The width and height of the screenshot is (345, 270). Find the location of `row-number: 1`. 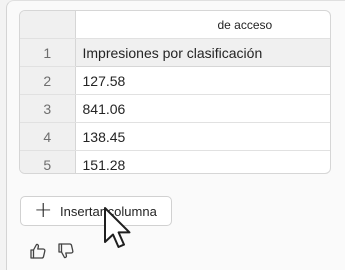

row-number: 1 is located at coordinates (48, 52).